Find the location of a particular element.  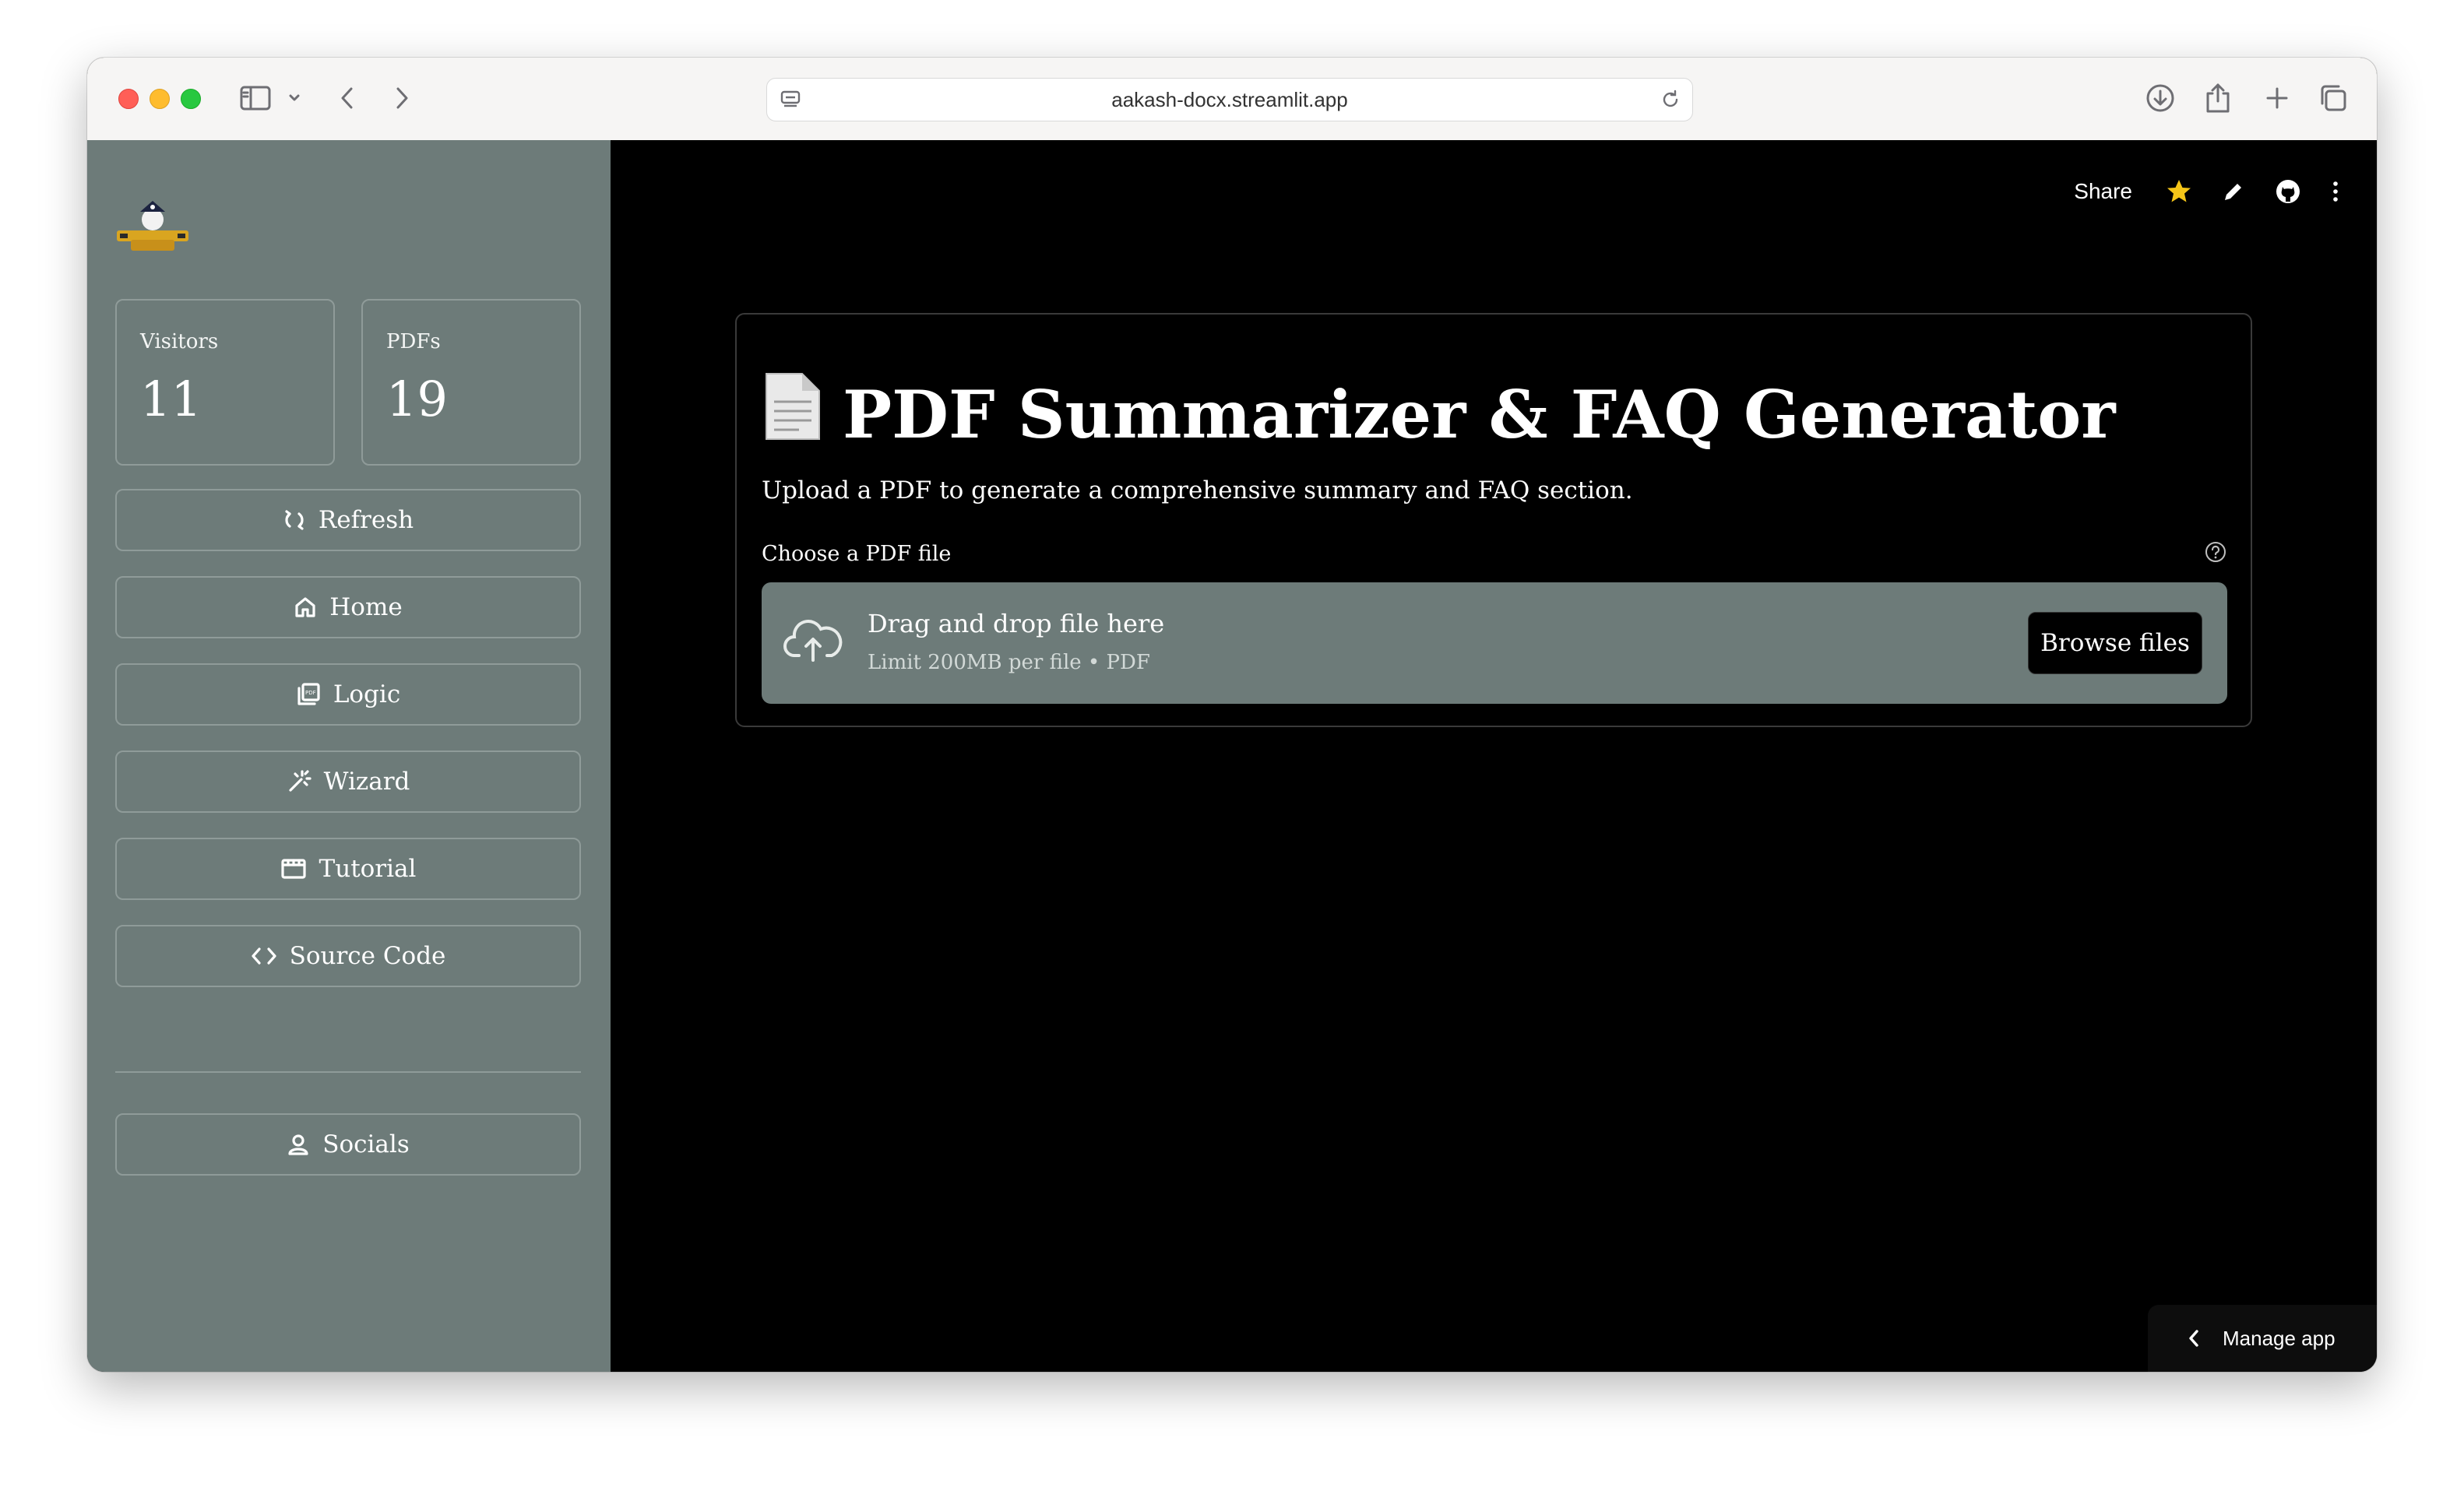

reload-icon is located at coordinates (1671, 101).